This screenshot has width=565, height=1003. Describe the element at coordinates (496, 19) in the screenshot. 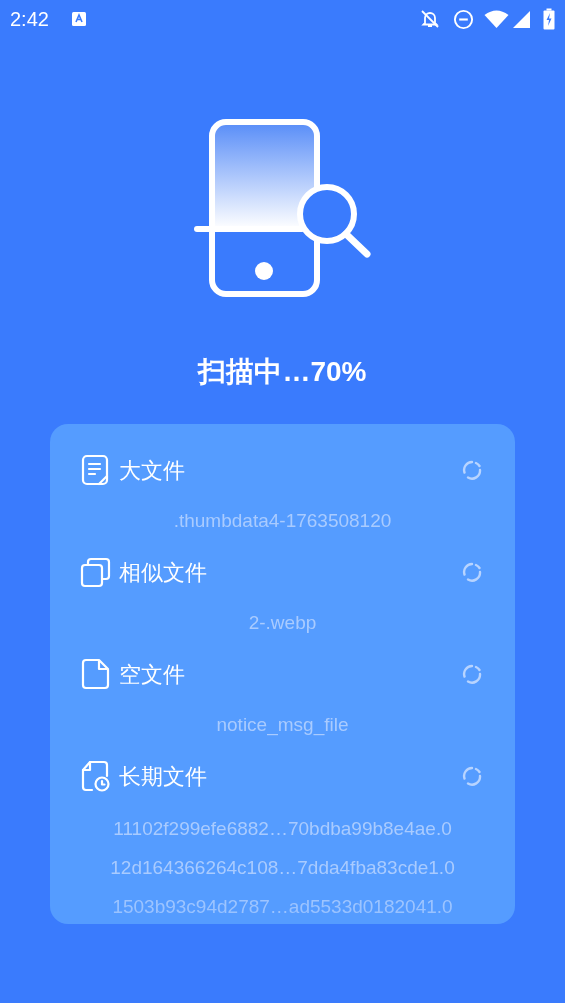

I see `wifi-icon` at that location.